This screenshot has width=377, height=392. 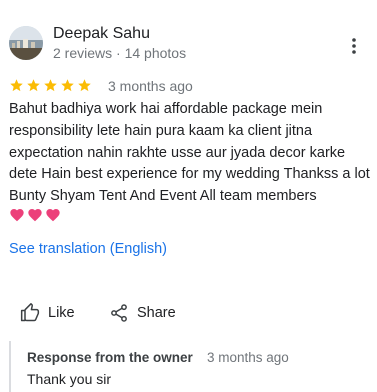 I want to click on owner-response-label: Response from the owner, so click(x=110, y=357).